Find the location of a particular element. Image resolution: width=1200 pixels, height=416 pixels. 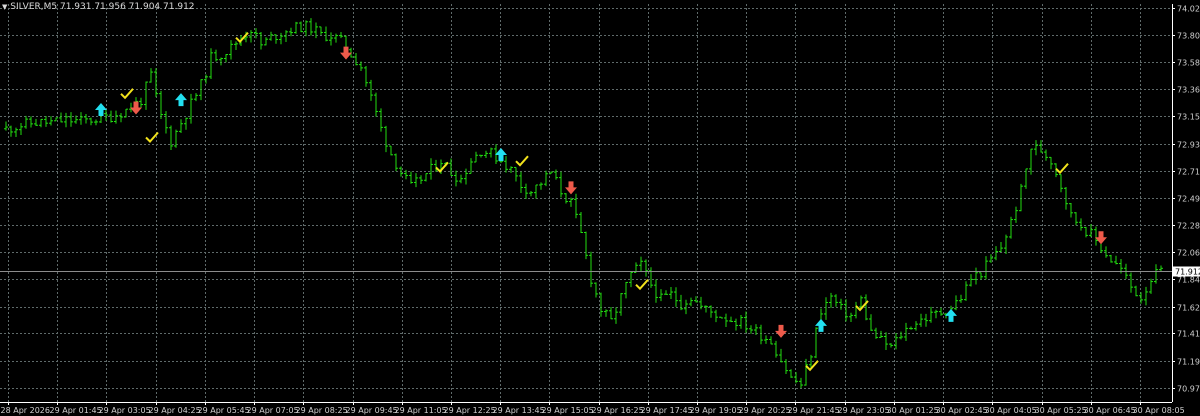

price-tick-label: 71.845 is located at coordinates (1188, 280).